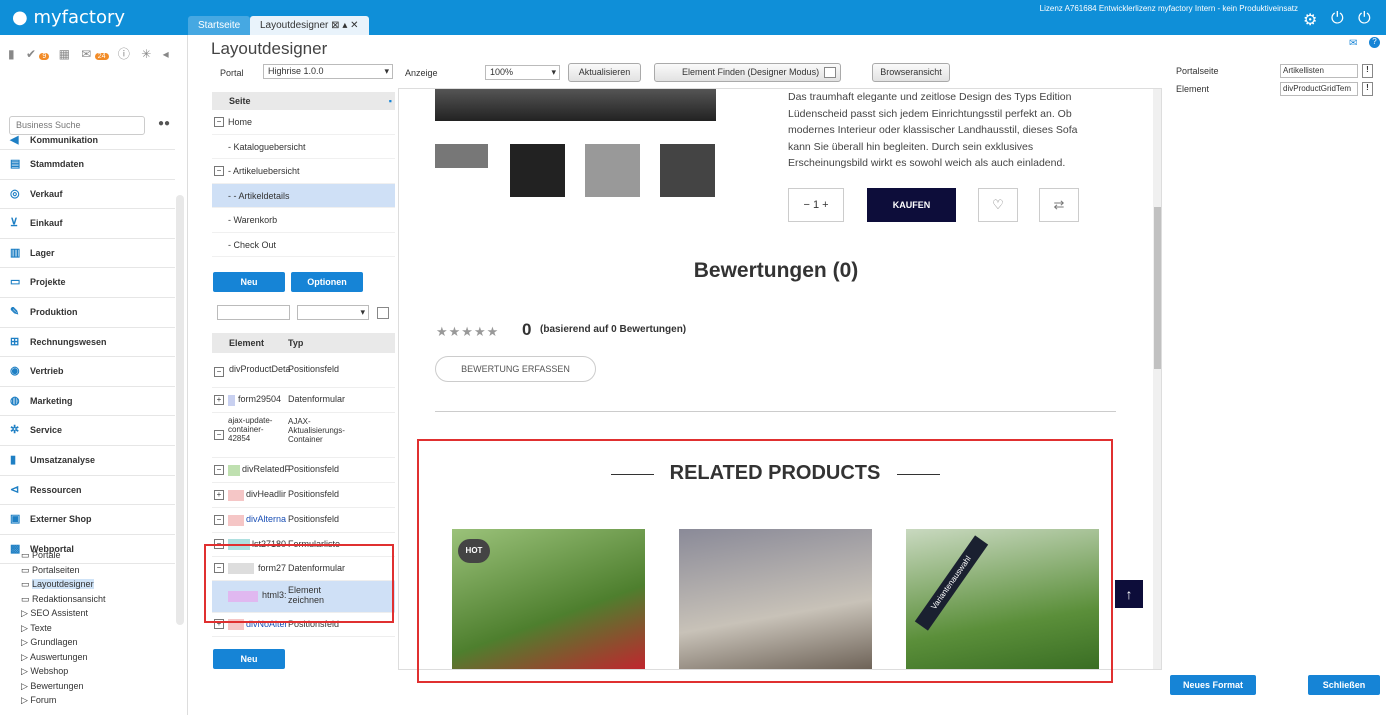  I want to click on tree-row: - Warenkorb, so click(303, 220).